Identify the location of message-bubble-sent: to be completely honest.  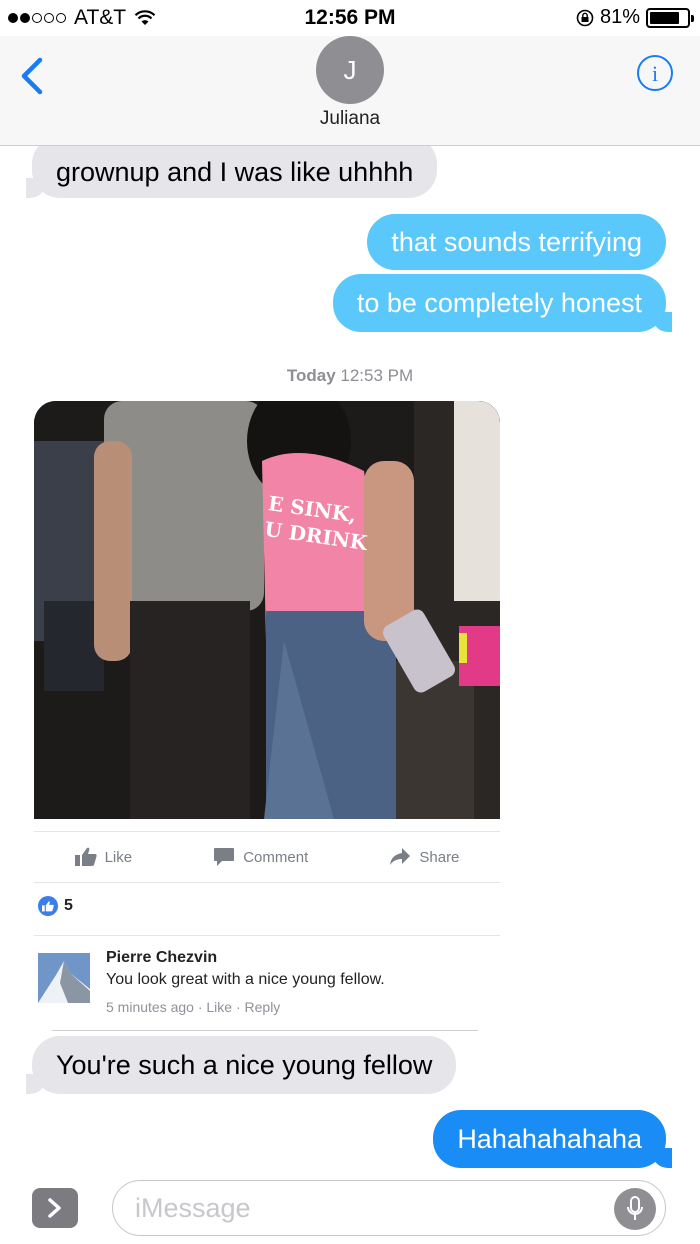
(502, 303).